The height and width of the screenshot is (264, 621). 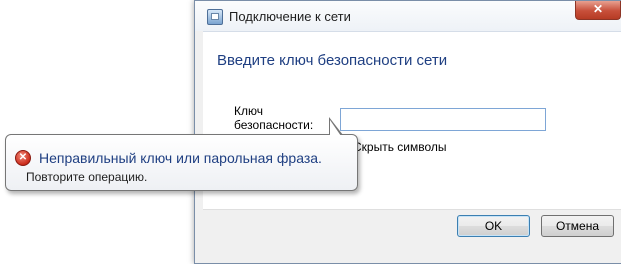 I want to click on security-key-label-line2: безопасности:, so click(x=274, y=125).